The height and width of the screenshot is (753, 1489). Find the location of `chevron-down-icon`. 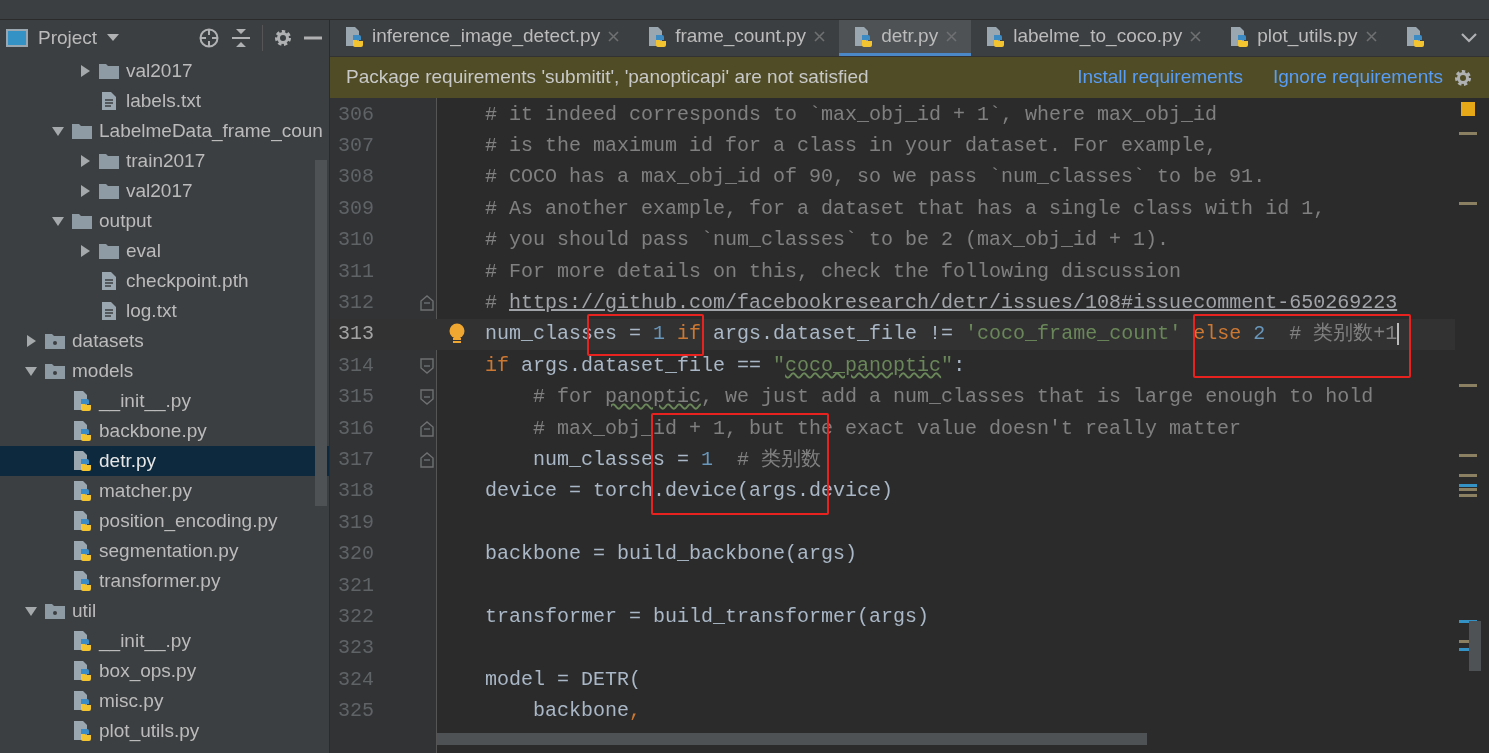

chevron-down-icon is located at coordinates (1469, 38).